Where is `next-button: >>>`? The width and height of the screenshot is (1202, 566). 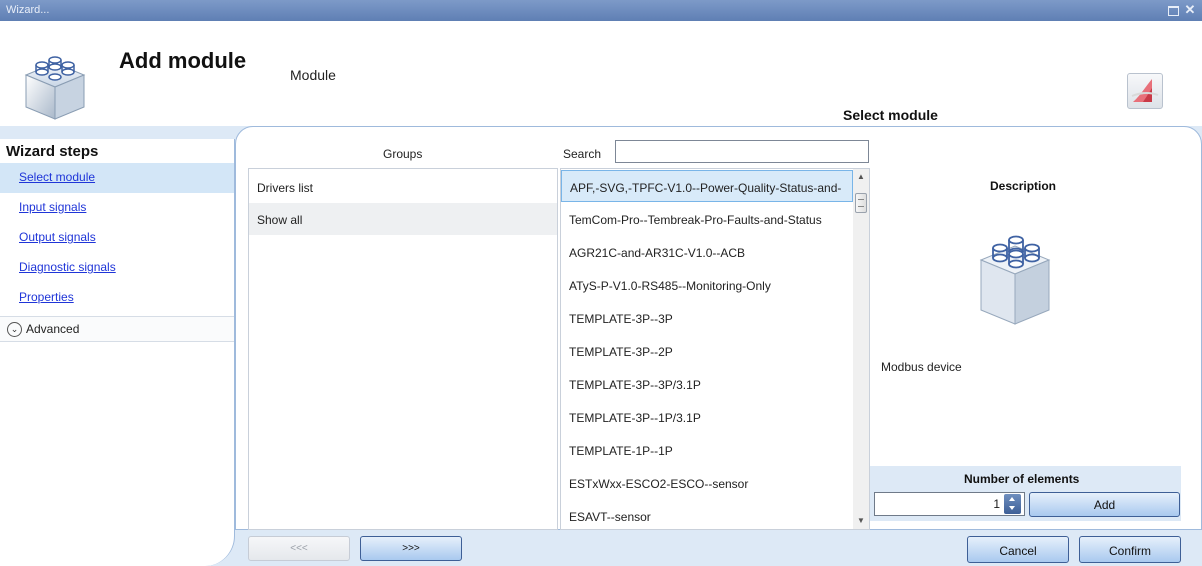 next-button: >>> is located at coordinates (411, 548).